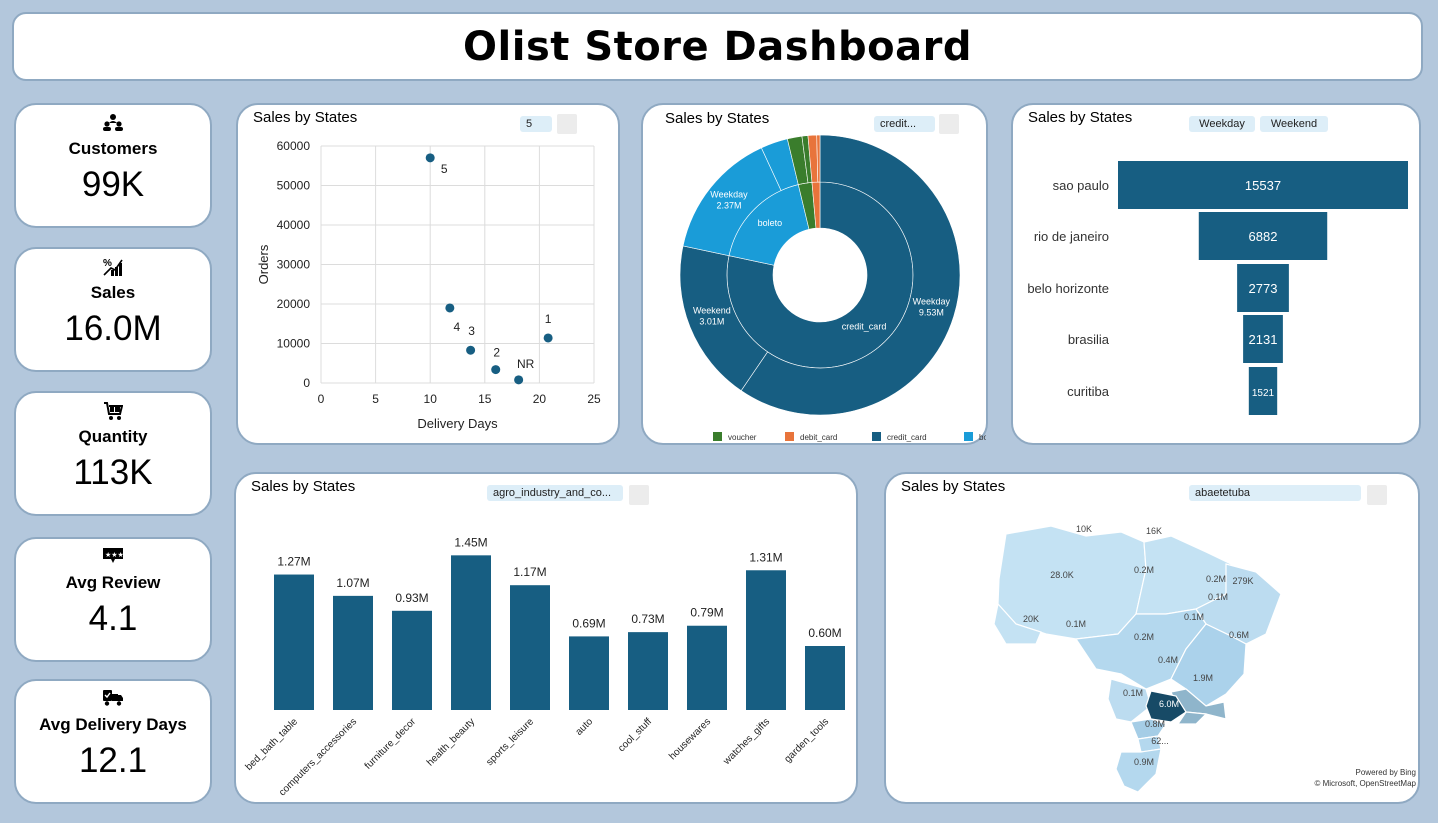 Image resolution: width=1438 pixels, height=823 pixels. I want to click on y-tick-label: 30000, so click(294, 265).